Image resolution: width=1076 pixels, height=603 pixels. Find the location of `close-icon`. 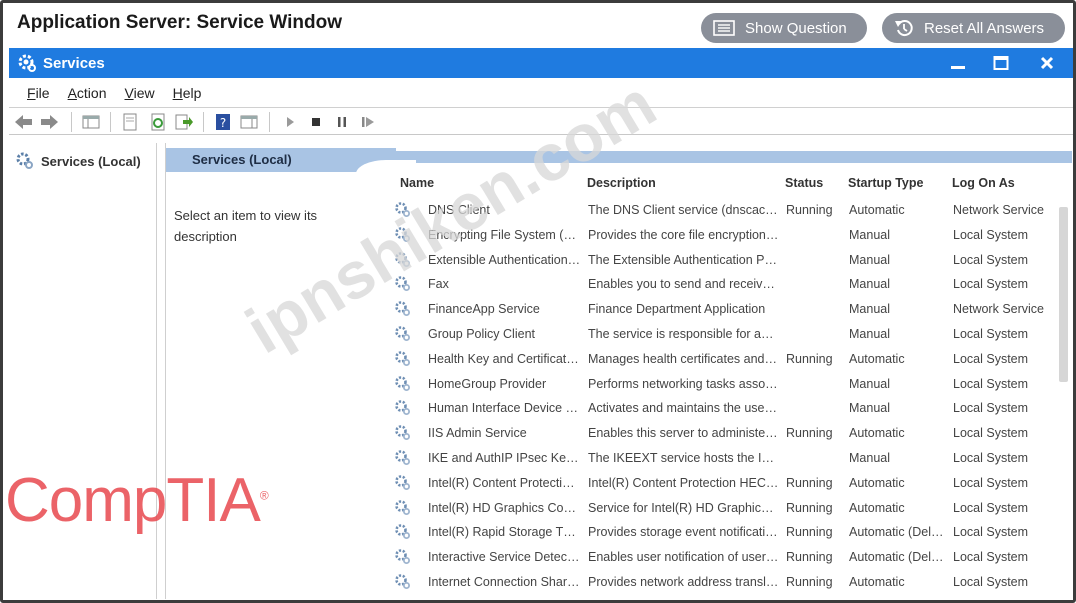

close-icon is located at coordinates (1047, 63).